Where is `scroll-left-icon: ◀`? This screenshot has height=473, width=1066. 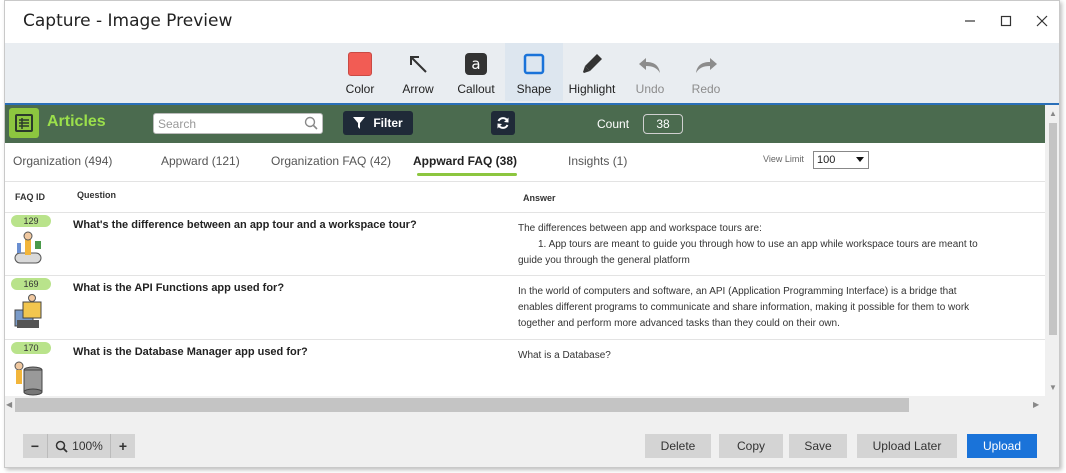
scroll-left-icon: ◀ is located at coordinates (9, 404).